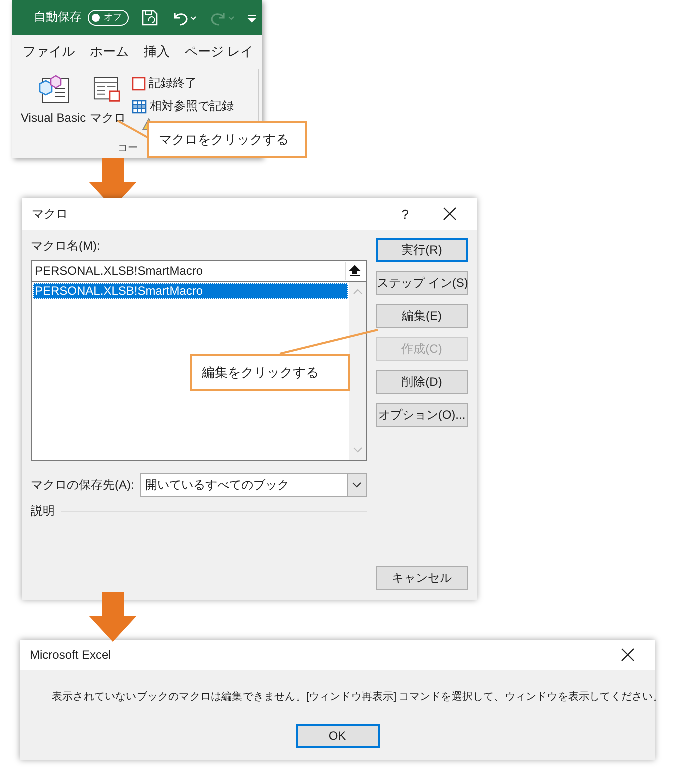 This screenshot has width=674, height=778. Describe the element at coordinates (49, 54) in the screenshot. I see `ribbon-tab: ファイル` at that location.